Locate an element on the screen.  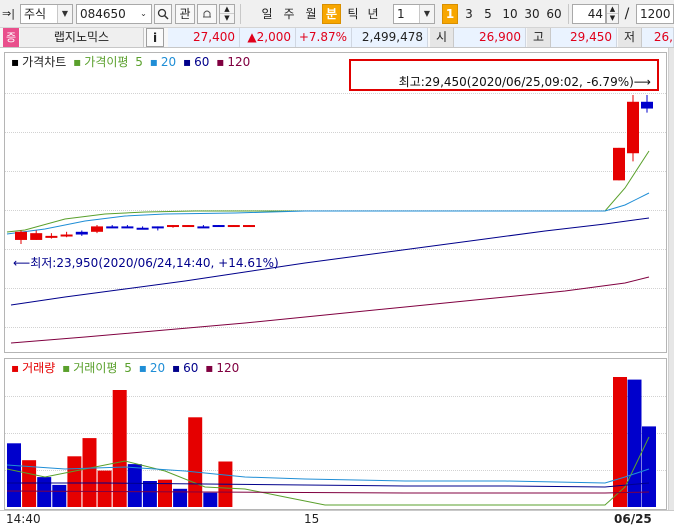
order-arrow-icon: ⇒| is located at coordinates (11, 14).